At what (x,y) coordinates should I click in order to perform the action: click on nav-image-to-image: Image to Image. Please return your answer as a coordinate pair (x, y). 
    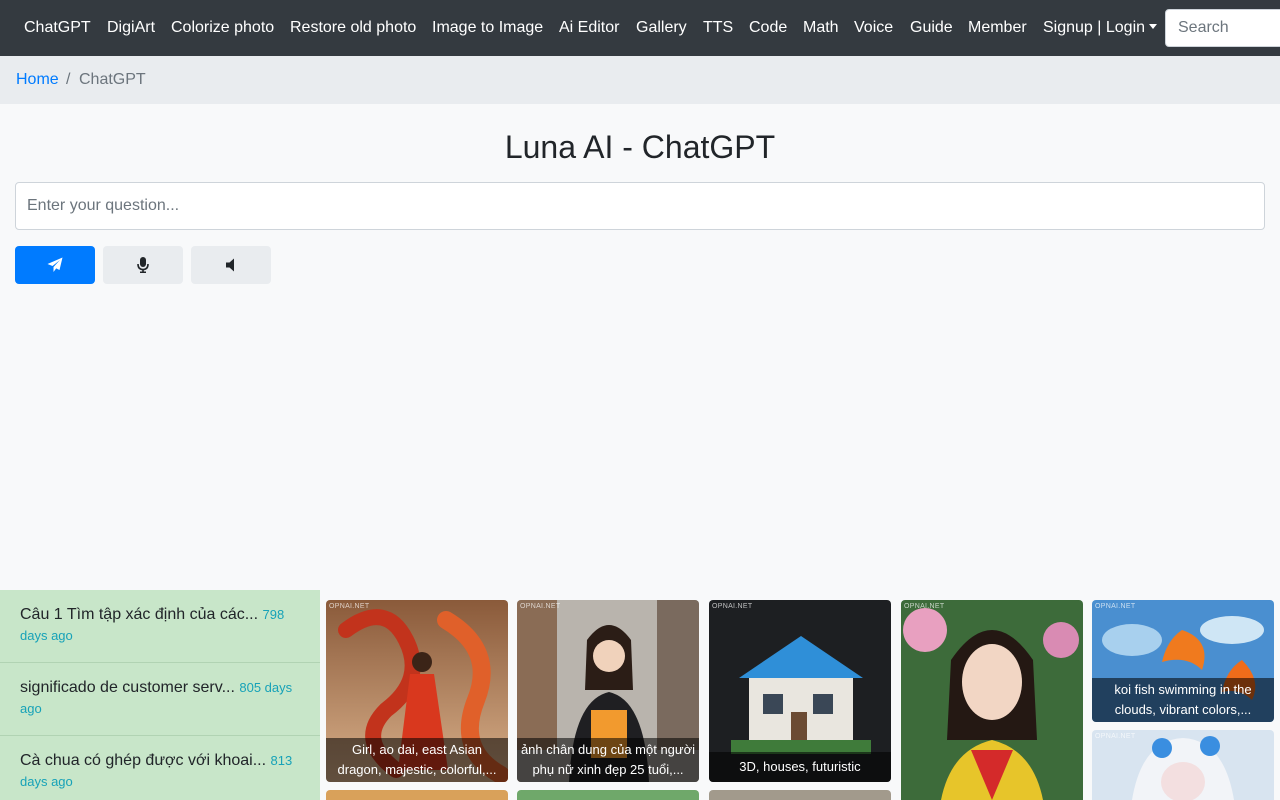
    Looking at the image, I should click on (487, 27).